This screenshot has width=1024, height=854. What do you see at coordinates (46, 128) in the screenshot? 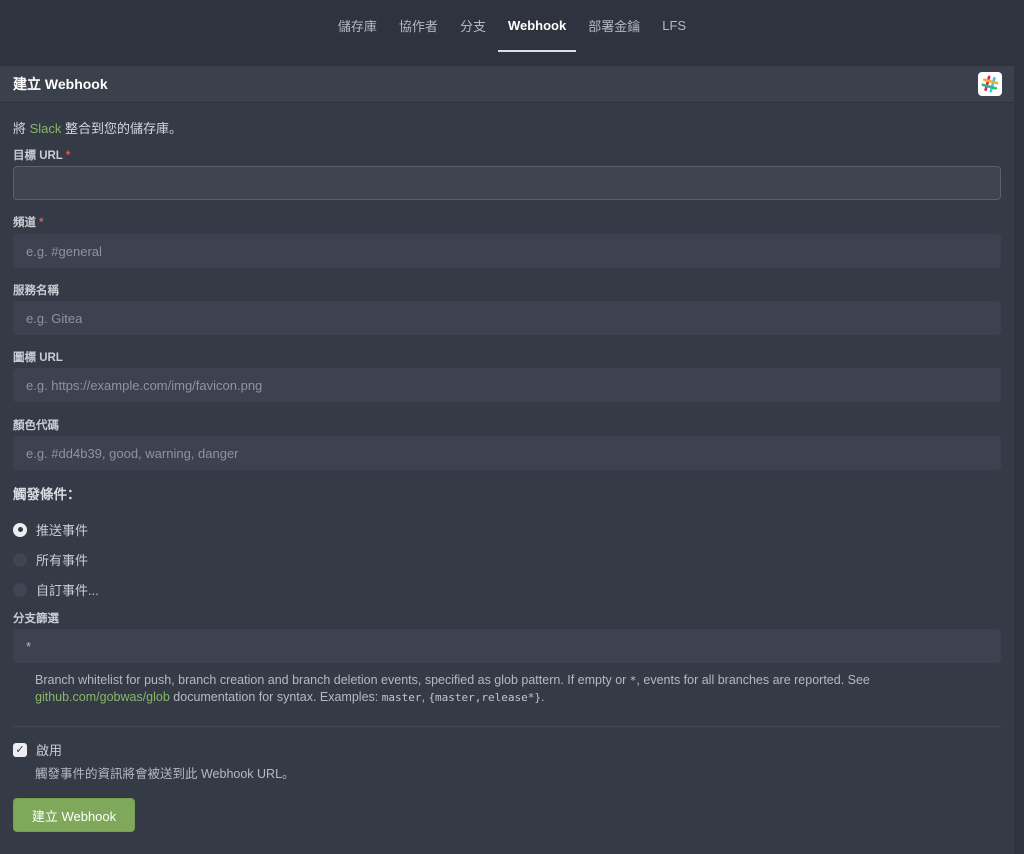
I see `slack-link: Slack` at bounding box center [46, 128].